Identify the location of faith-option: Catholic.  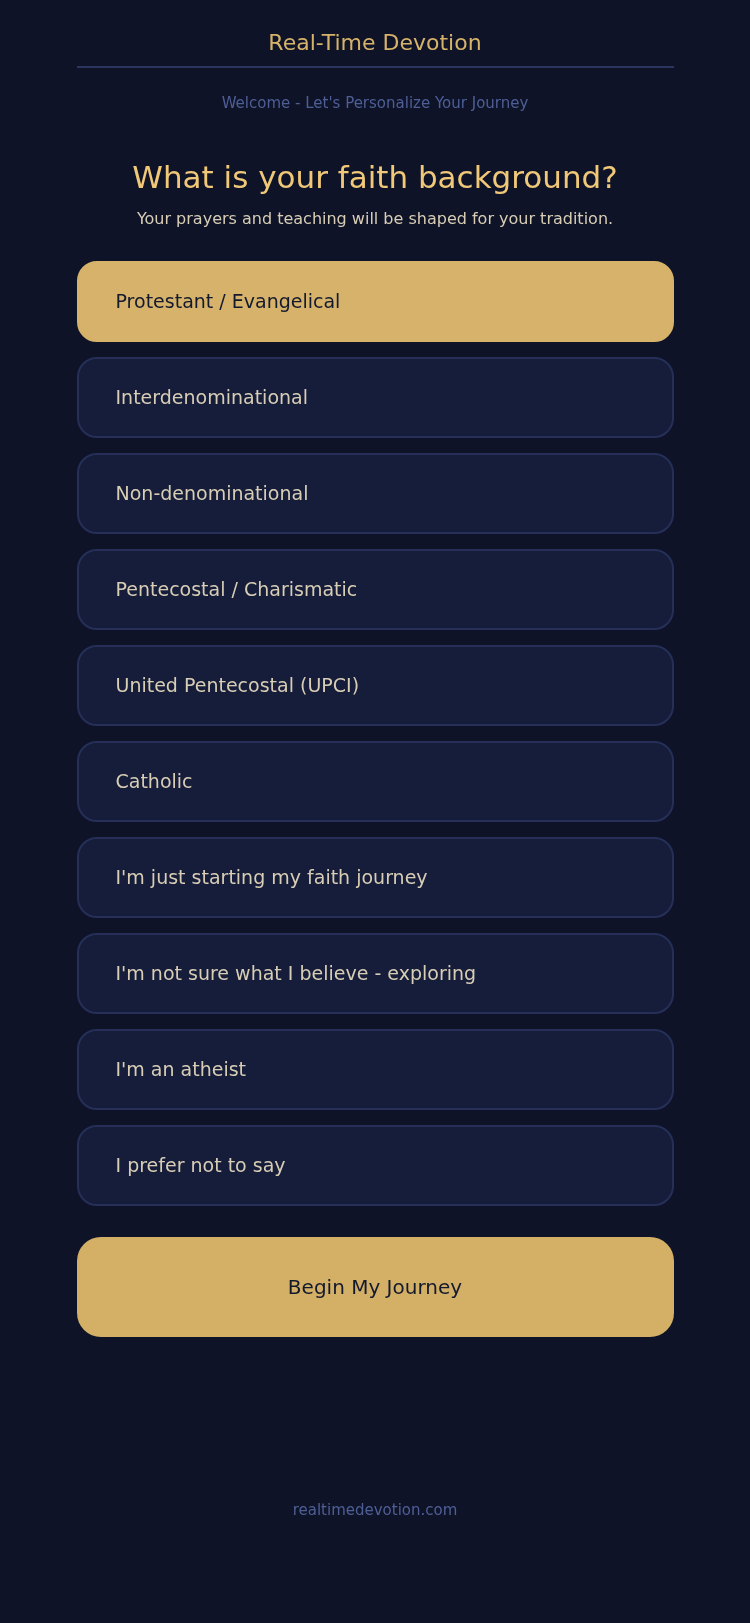
(375, 781).